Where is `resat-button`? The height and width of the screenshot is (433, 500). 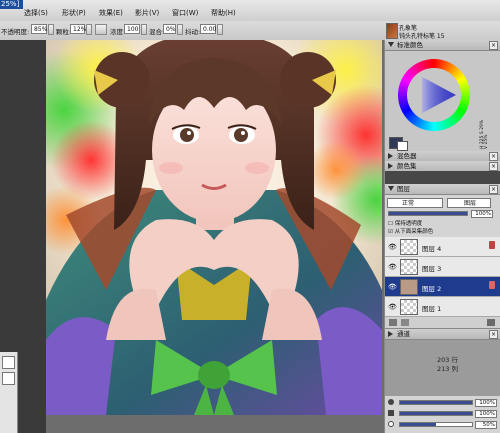 resat-button is located at coordinates (101, 29).